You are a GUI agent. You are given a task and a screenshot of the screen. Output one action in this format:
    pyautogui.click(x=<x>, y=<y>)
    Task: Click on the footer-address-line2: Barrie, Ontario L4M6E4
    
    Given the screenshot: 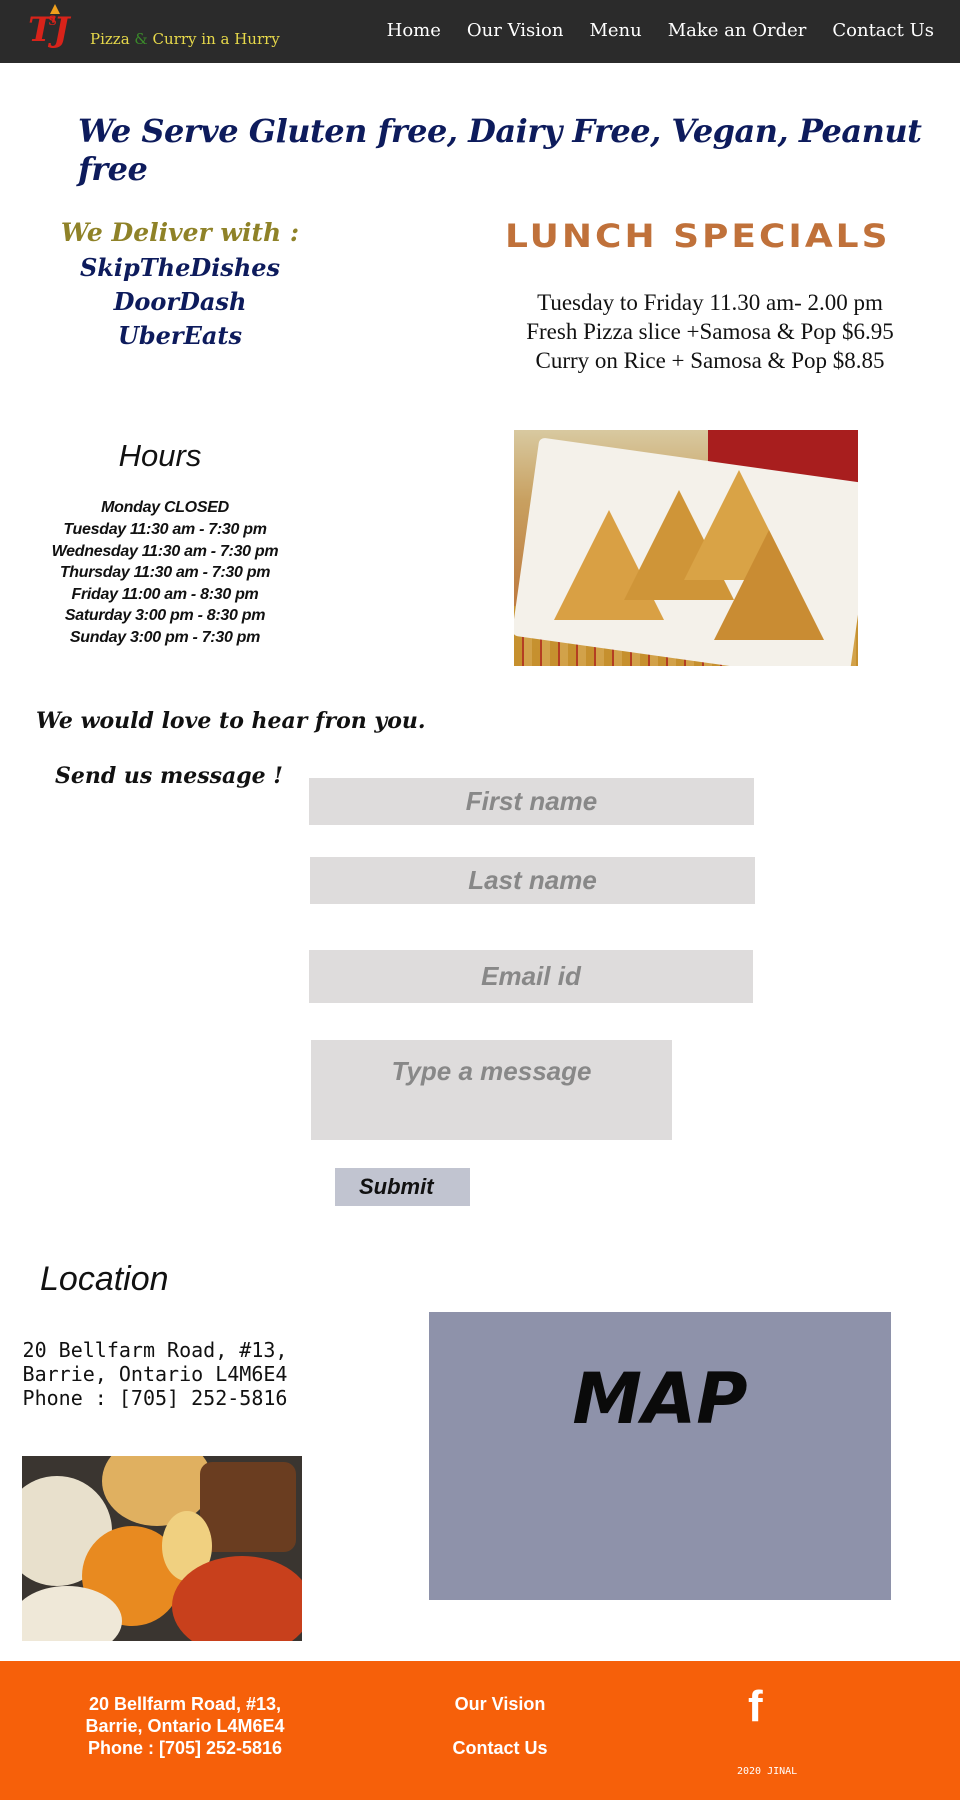 What is the action you would take?
    pyautogui.click(x=185, y=1726)
    